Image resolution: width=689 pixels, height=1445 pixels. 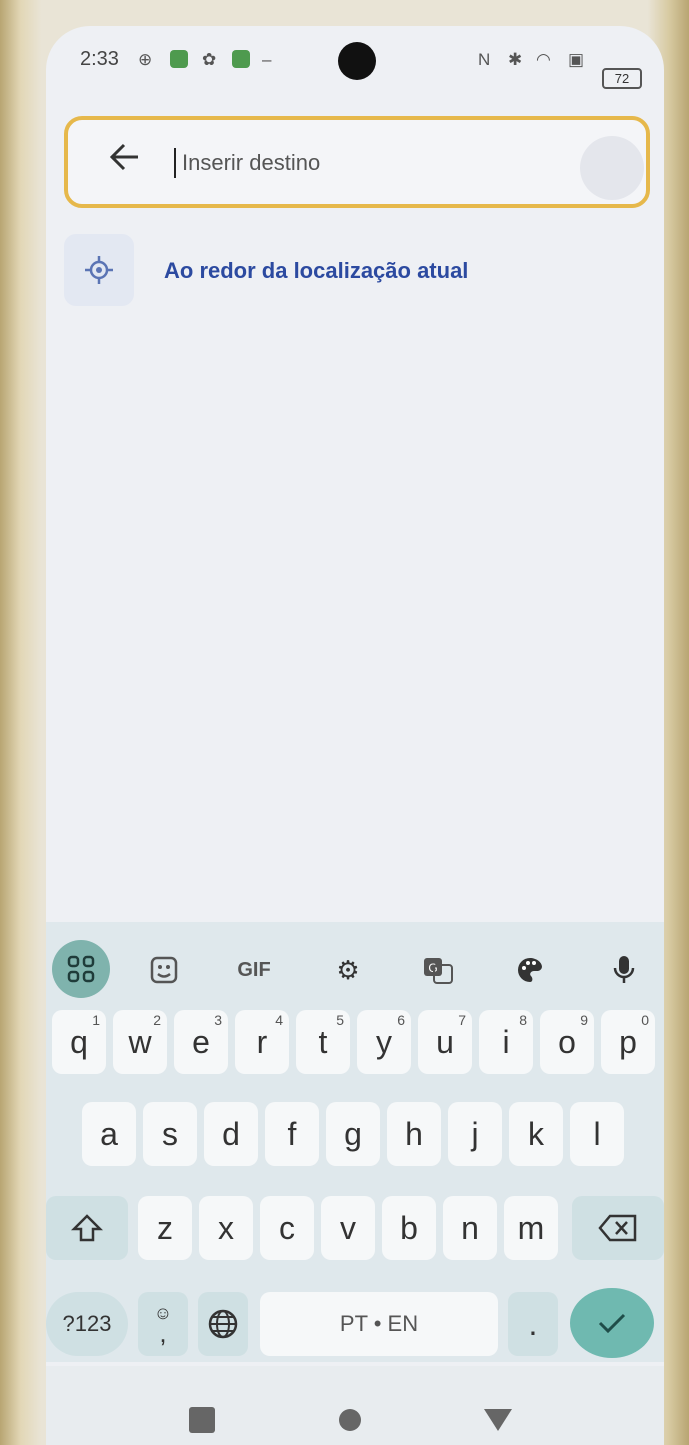 I want to click on key-s: s, so click(x=170, y=1134).